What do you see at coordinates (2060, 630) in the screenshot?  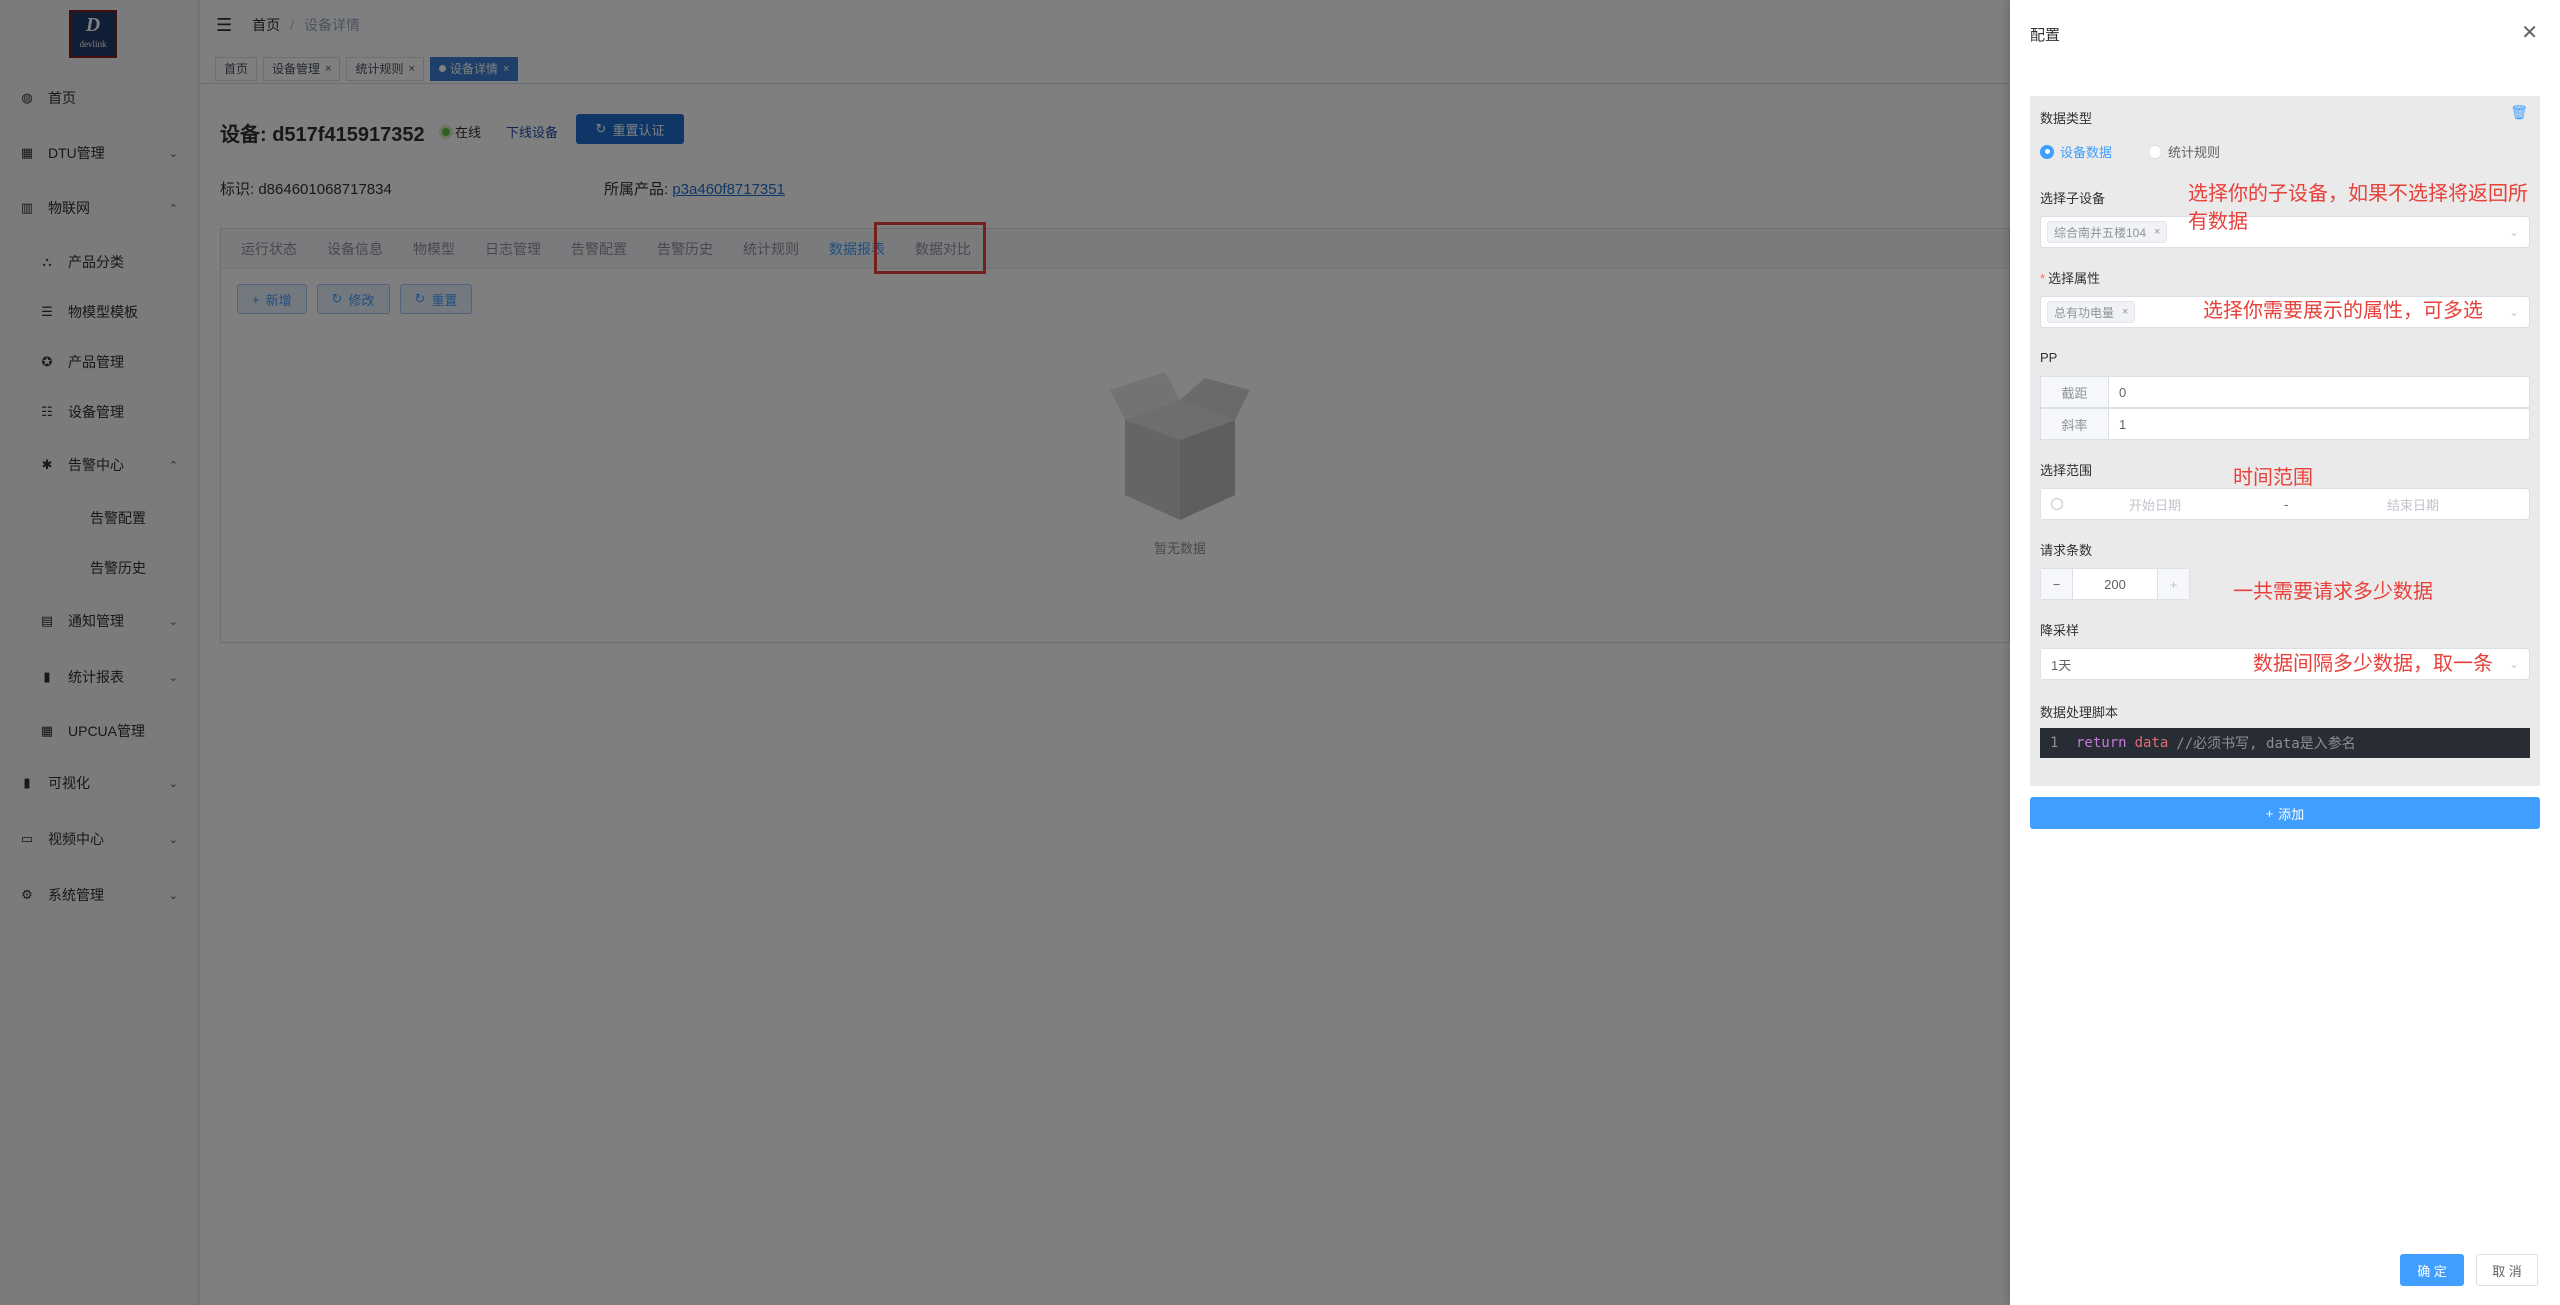 I see `downsample-label: 降采样` at bounding box center [2060, 630].